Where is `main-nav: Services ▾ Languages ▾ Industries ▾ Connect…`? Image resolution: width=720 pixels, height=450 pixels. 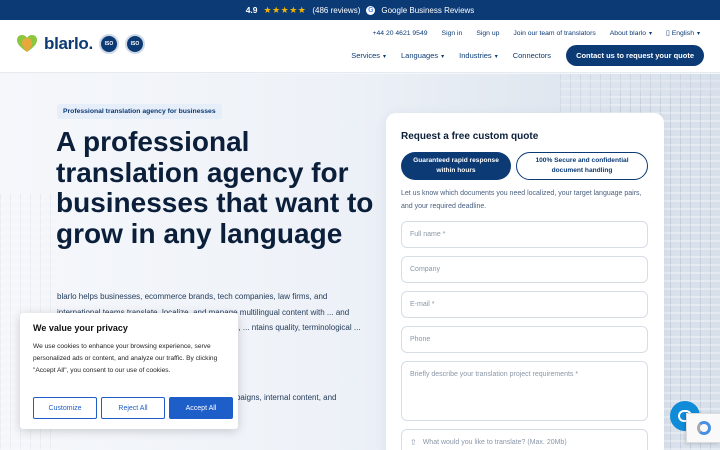 main-nav: Services ▾ Languages ▾ Industries ▾ Connect… is located at coordinates (527, 55).